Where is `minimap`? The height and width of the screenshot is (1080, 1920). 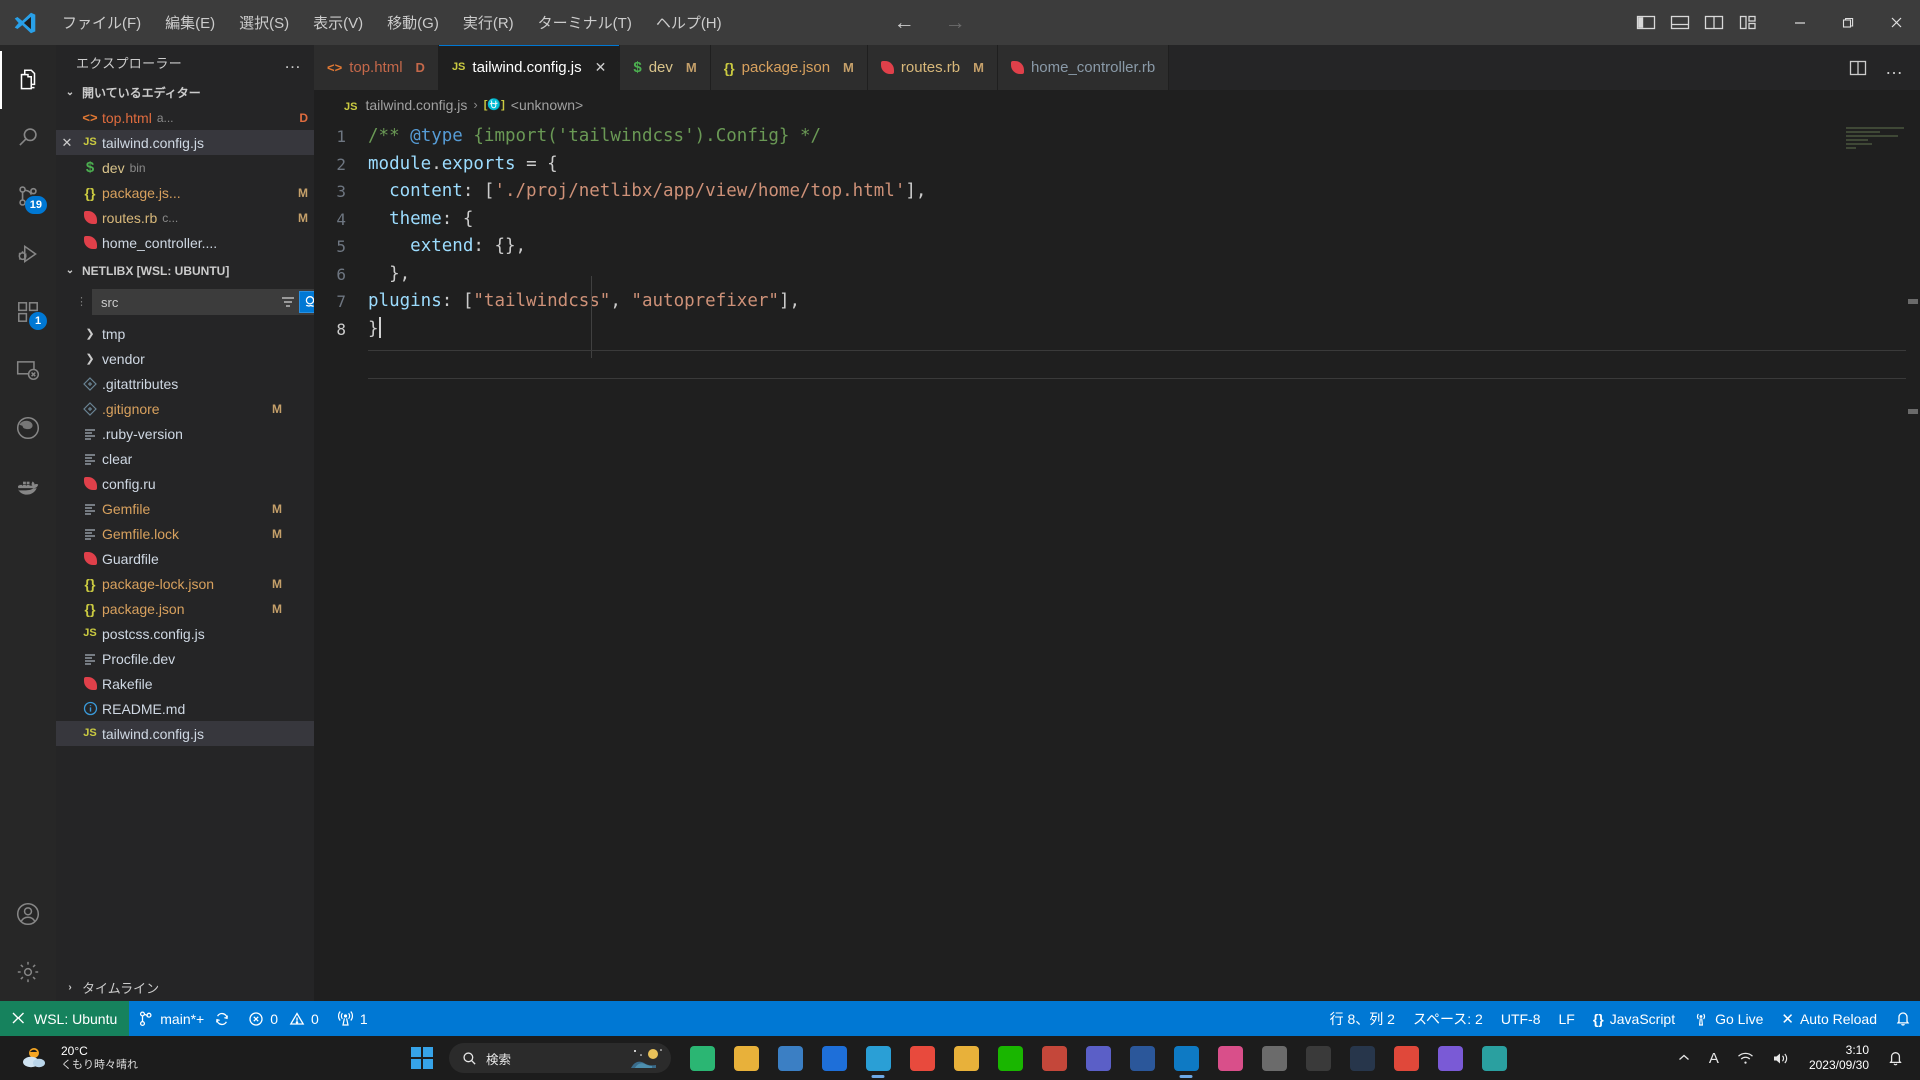
minimap is located at coordinates (1876, 138).